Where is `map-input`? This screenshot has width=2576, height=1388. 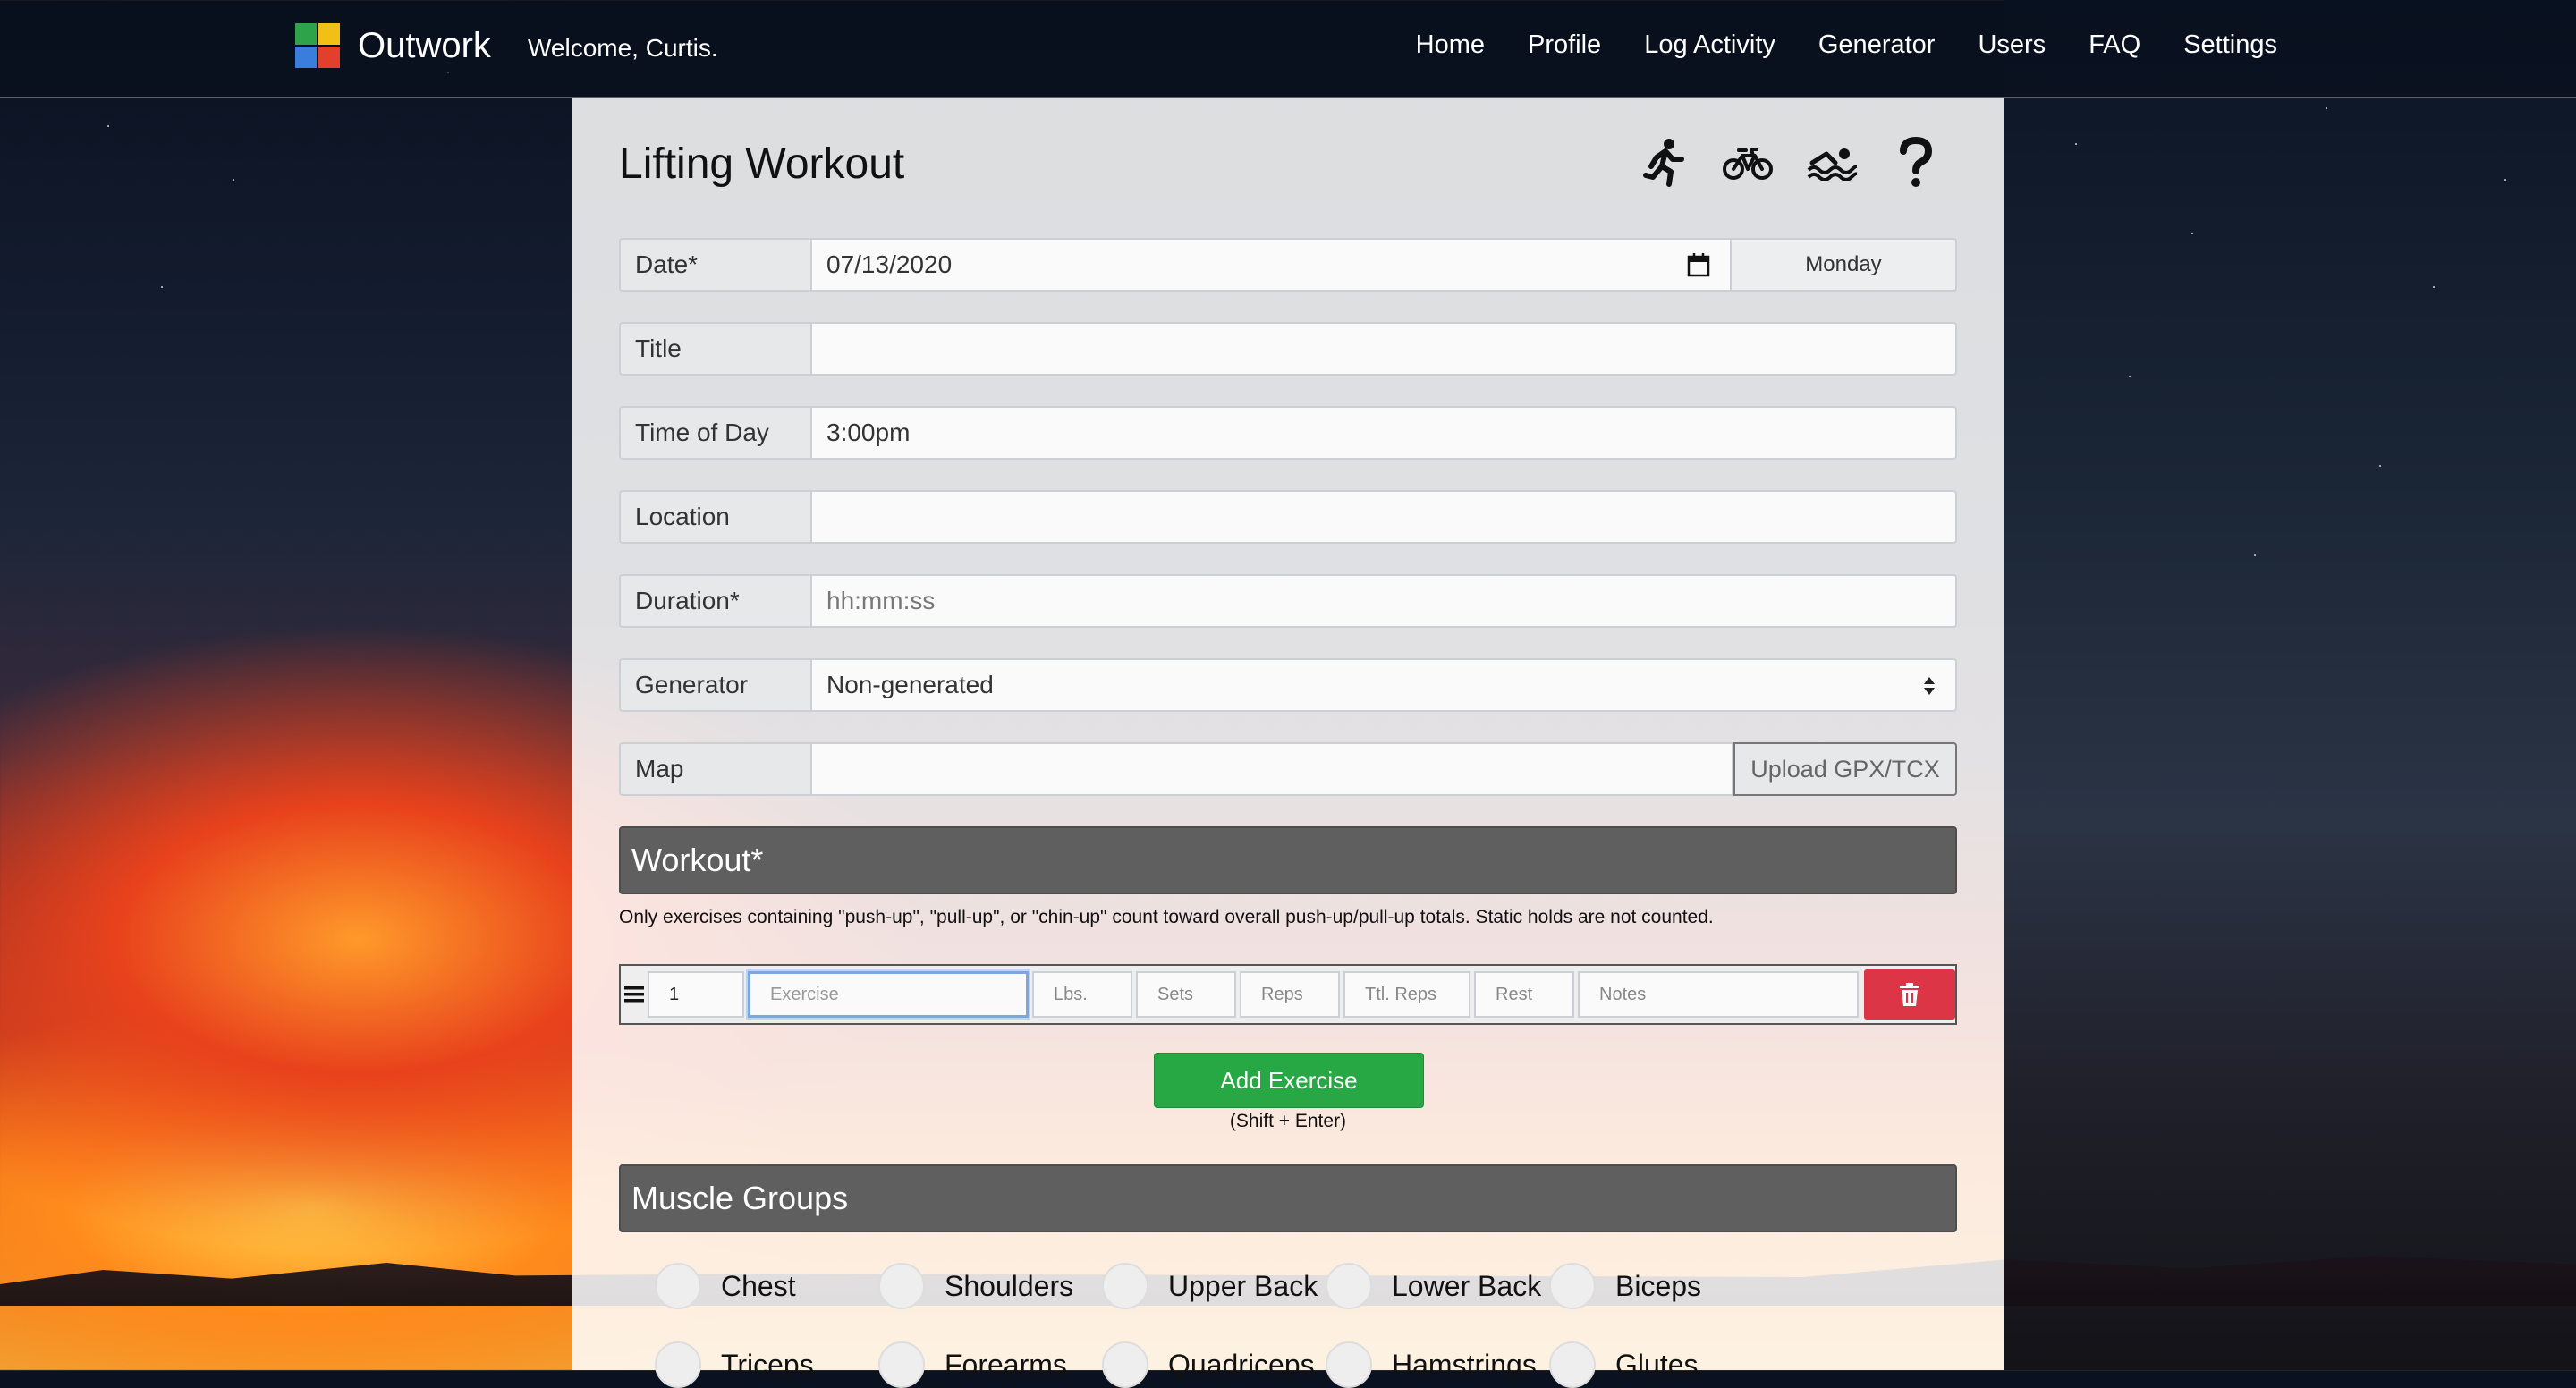 map-input is located at coordinates (1271, 769).